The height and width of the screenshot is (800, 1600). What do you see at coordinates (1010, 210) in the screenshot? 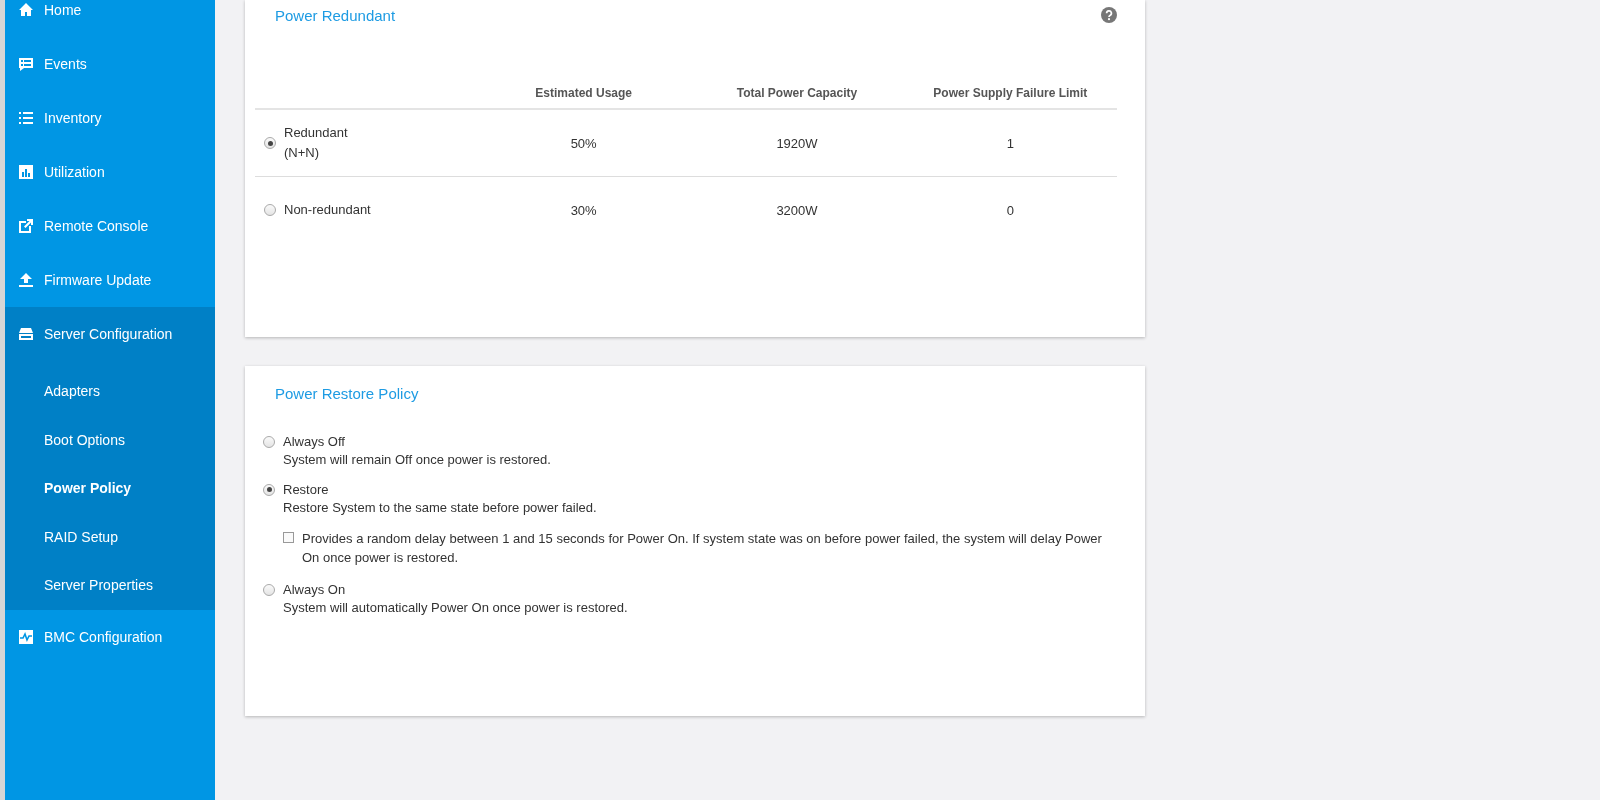
I see `table-cell: 0` at bounding box center [1010, 210].